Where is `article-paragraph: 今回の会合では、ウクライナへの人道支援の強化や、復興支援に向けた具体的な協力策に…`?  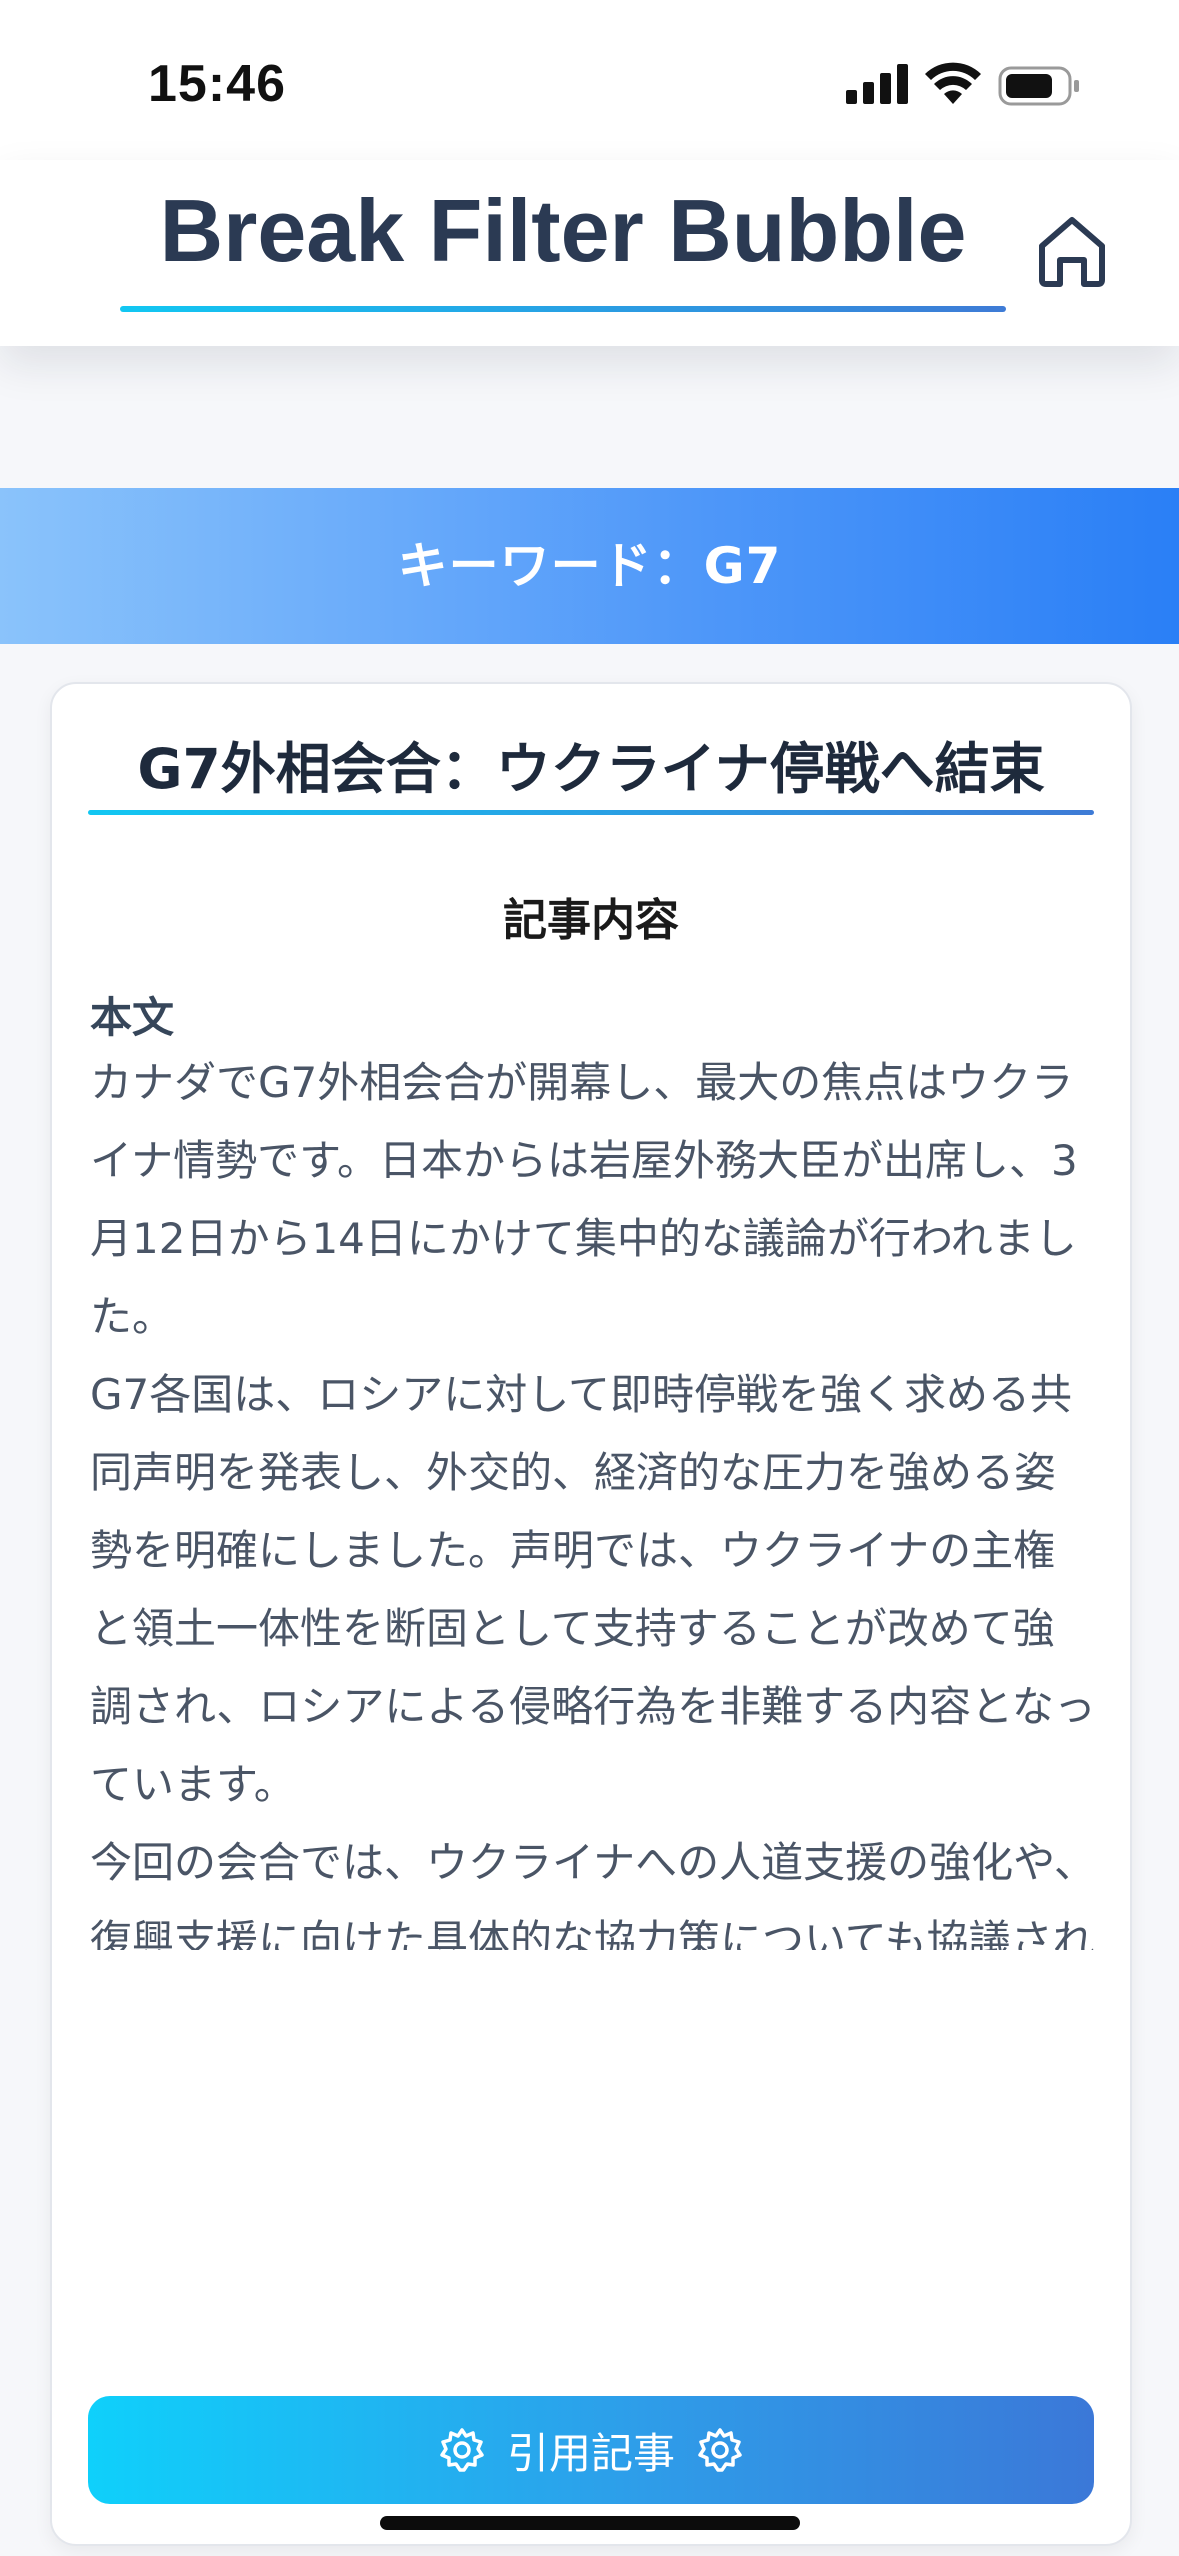
article-paragraph: 今回の会合では、ウクライナへの人道支援の強化や、復興支援に向けた具体的な協力策に… is located at coordinates (593, 1894).